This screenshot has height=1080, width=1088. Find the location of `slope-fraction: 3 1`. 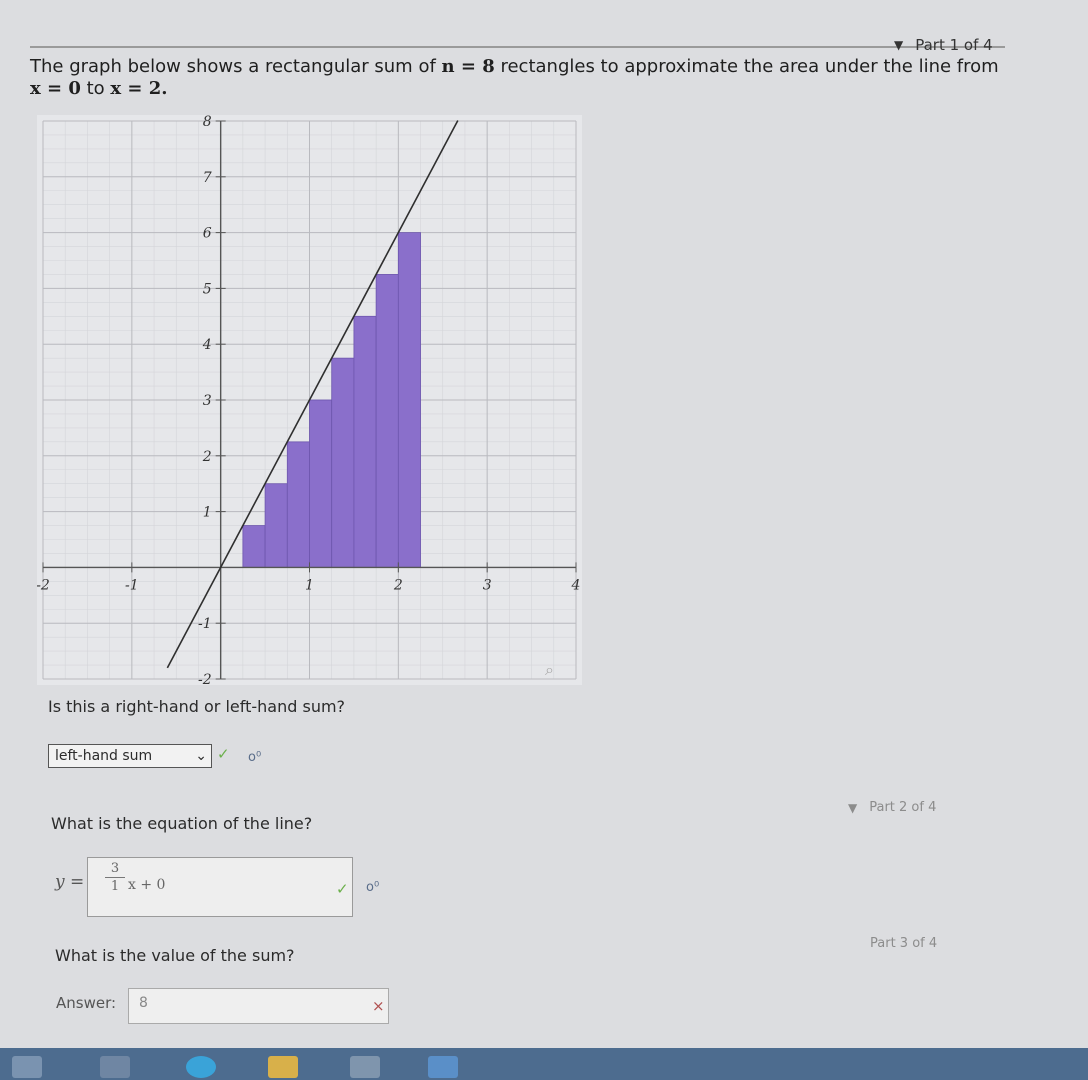

slope-fraction: 3 1 is located at coordinates (115, 877).